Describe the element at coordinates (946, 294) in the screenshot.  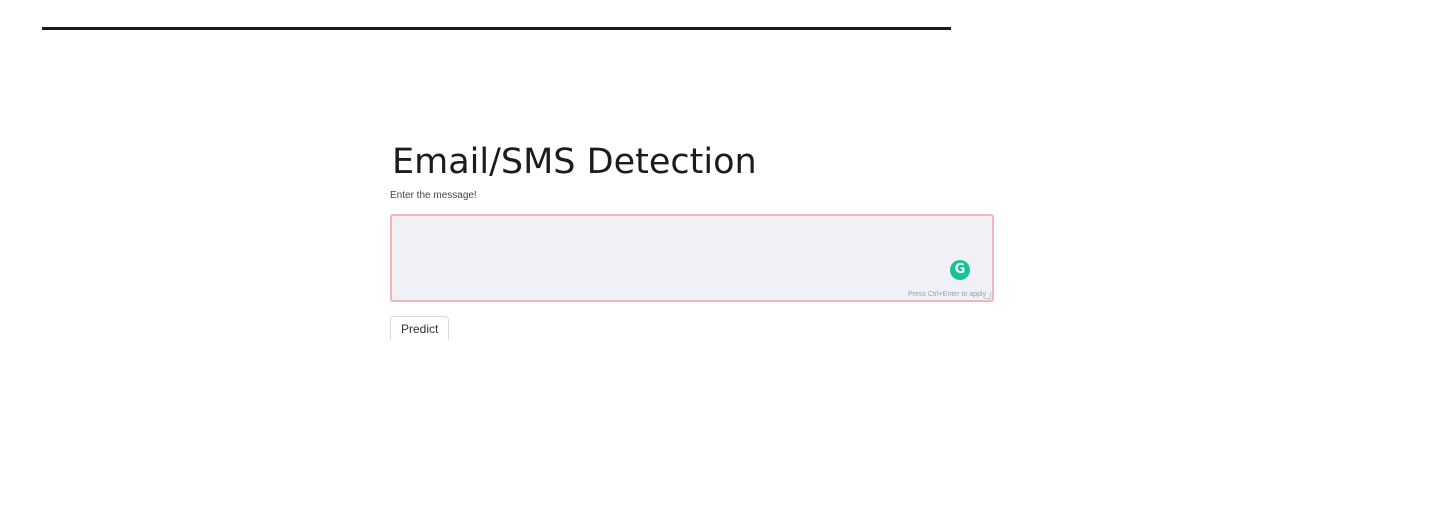
I see `apply-hint: Press Ctrl+Enter to apply` at that location.